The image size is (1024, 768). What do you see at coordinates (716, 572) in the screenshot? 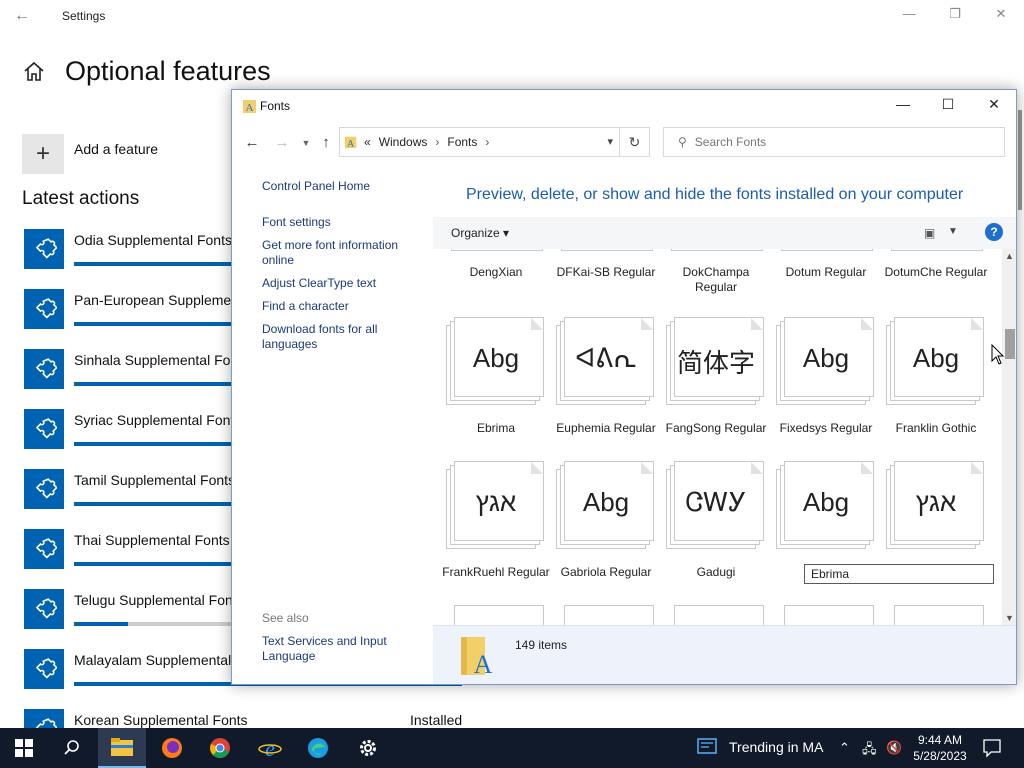
I see `font-label: Gadugi` at bounding box center [716, 572].